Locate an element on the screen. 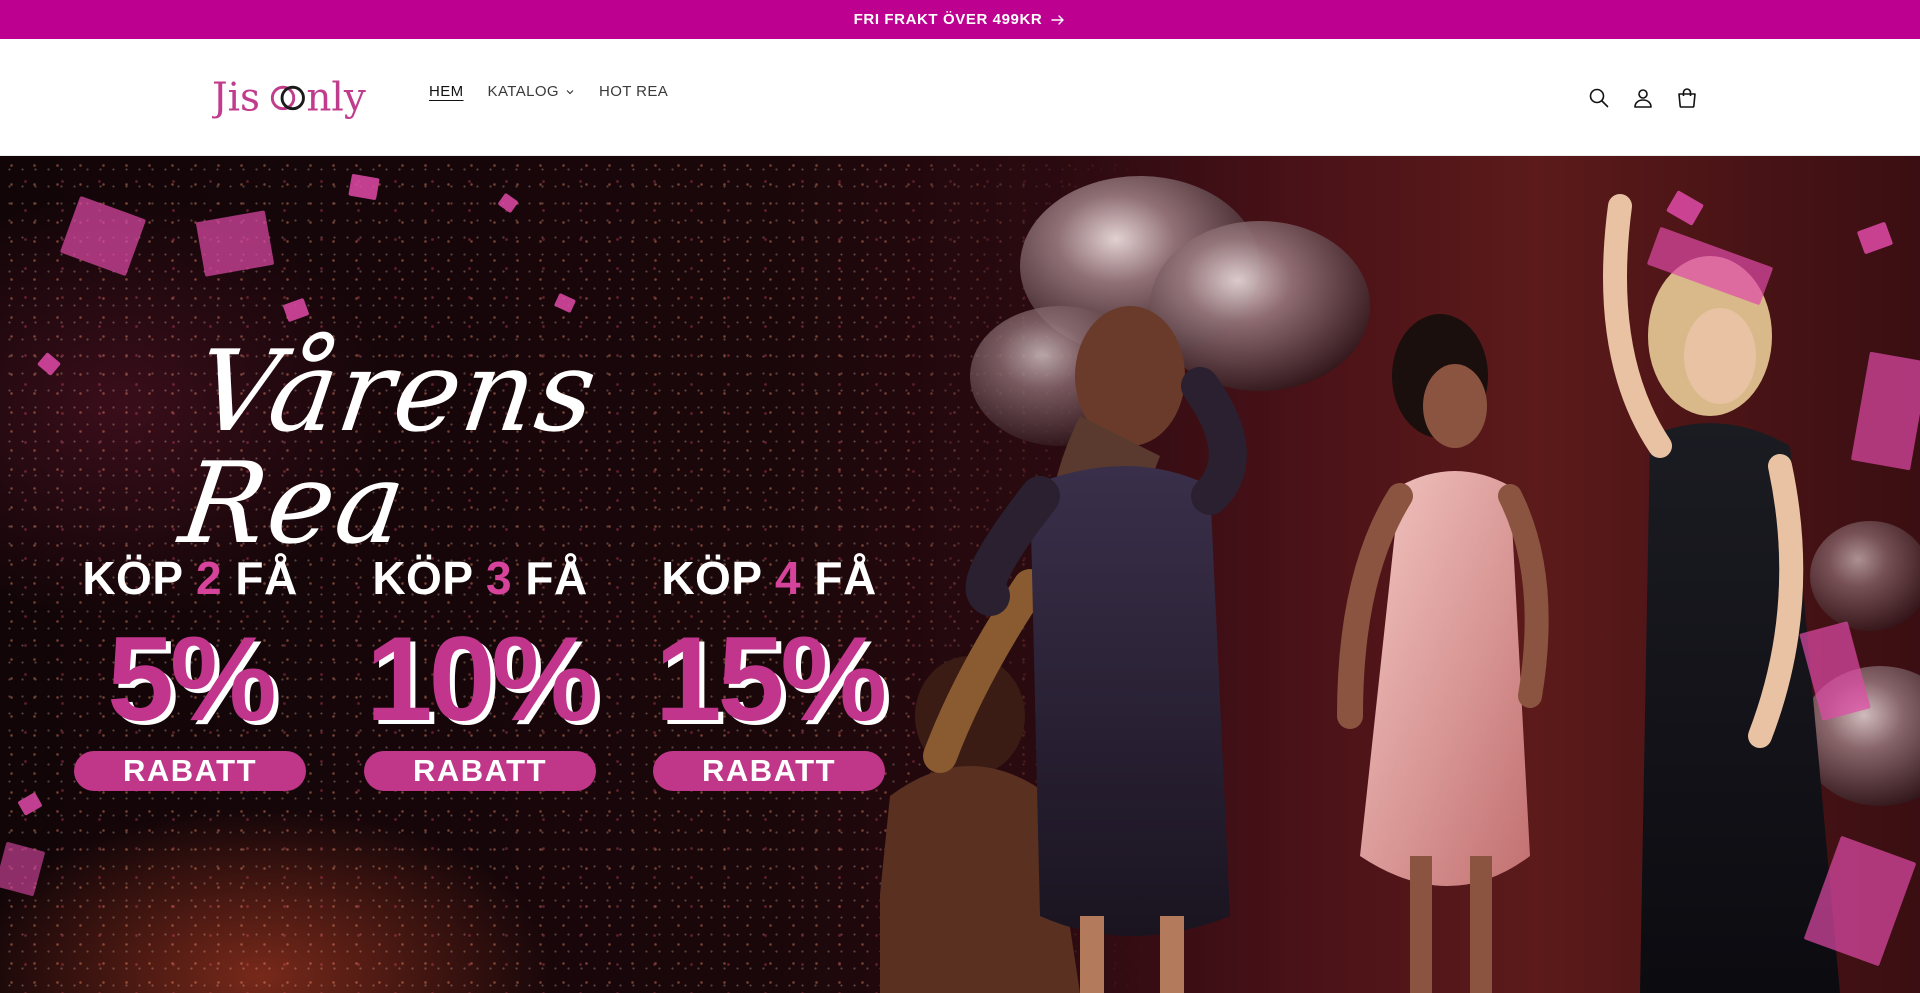  offer-buy-2: KÖP 2 FÅ 5% RABATT is located at coordinates (190, 671).